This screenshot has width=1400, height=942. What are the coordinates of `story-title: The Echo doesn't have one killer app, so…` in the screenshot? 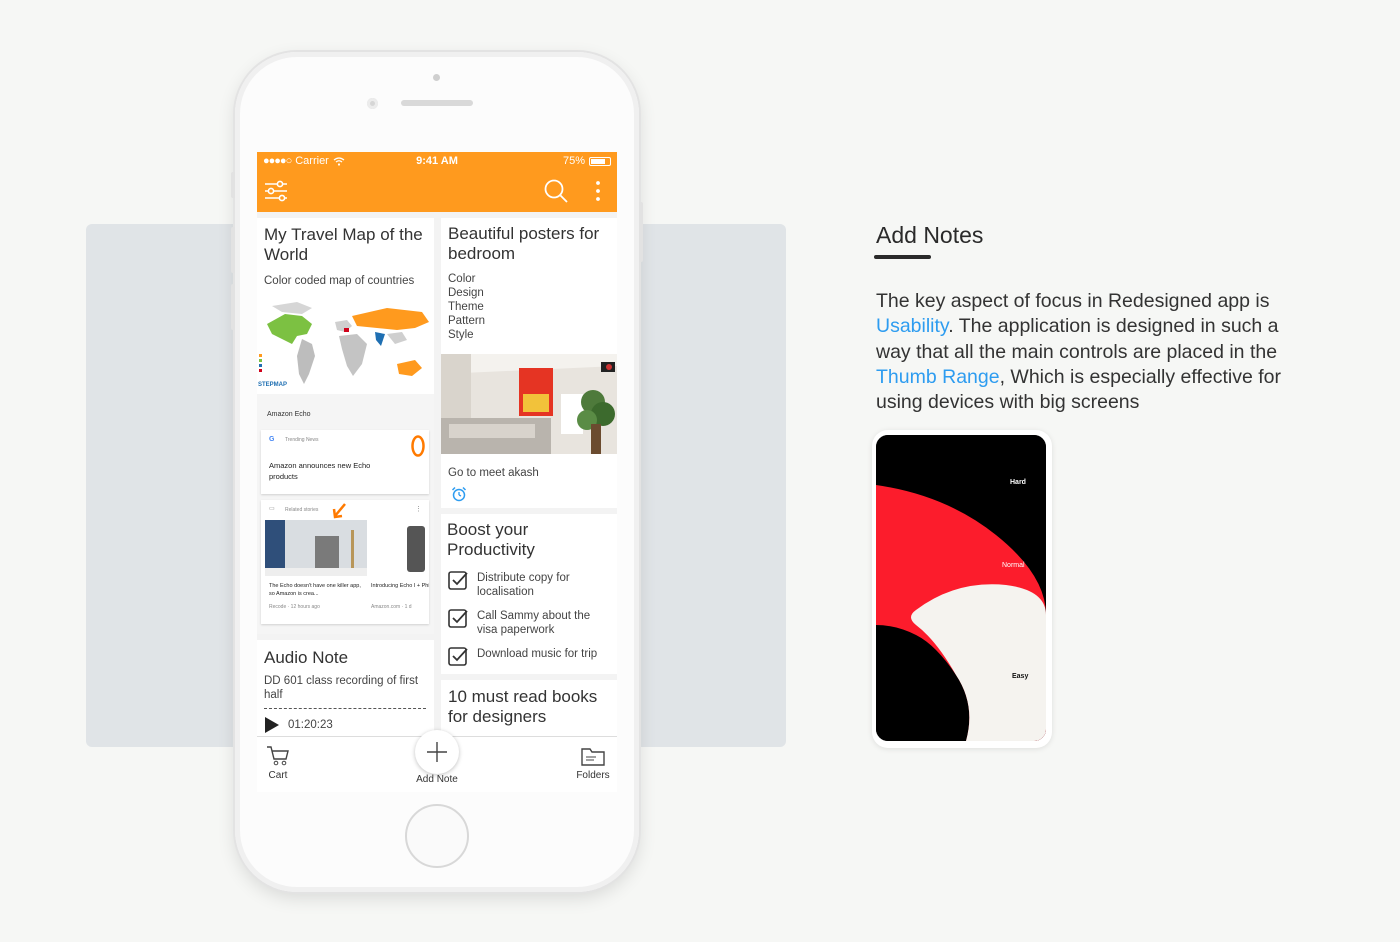 It's located at (315, 590).